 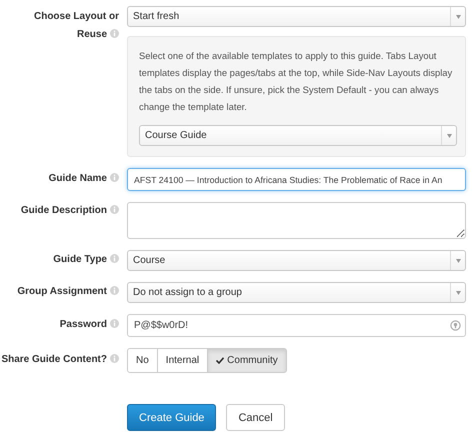 I want to click on share-option: Community, so click(x=247, y=360).